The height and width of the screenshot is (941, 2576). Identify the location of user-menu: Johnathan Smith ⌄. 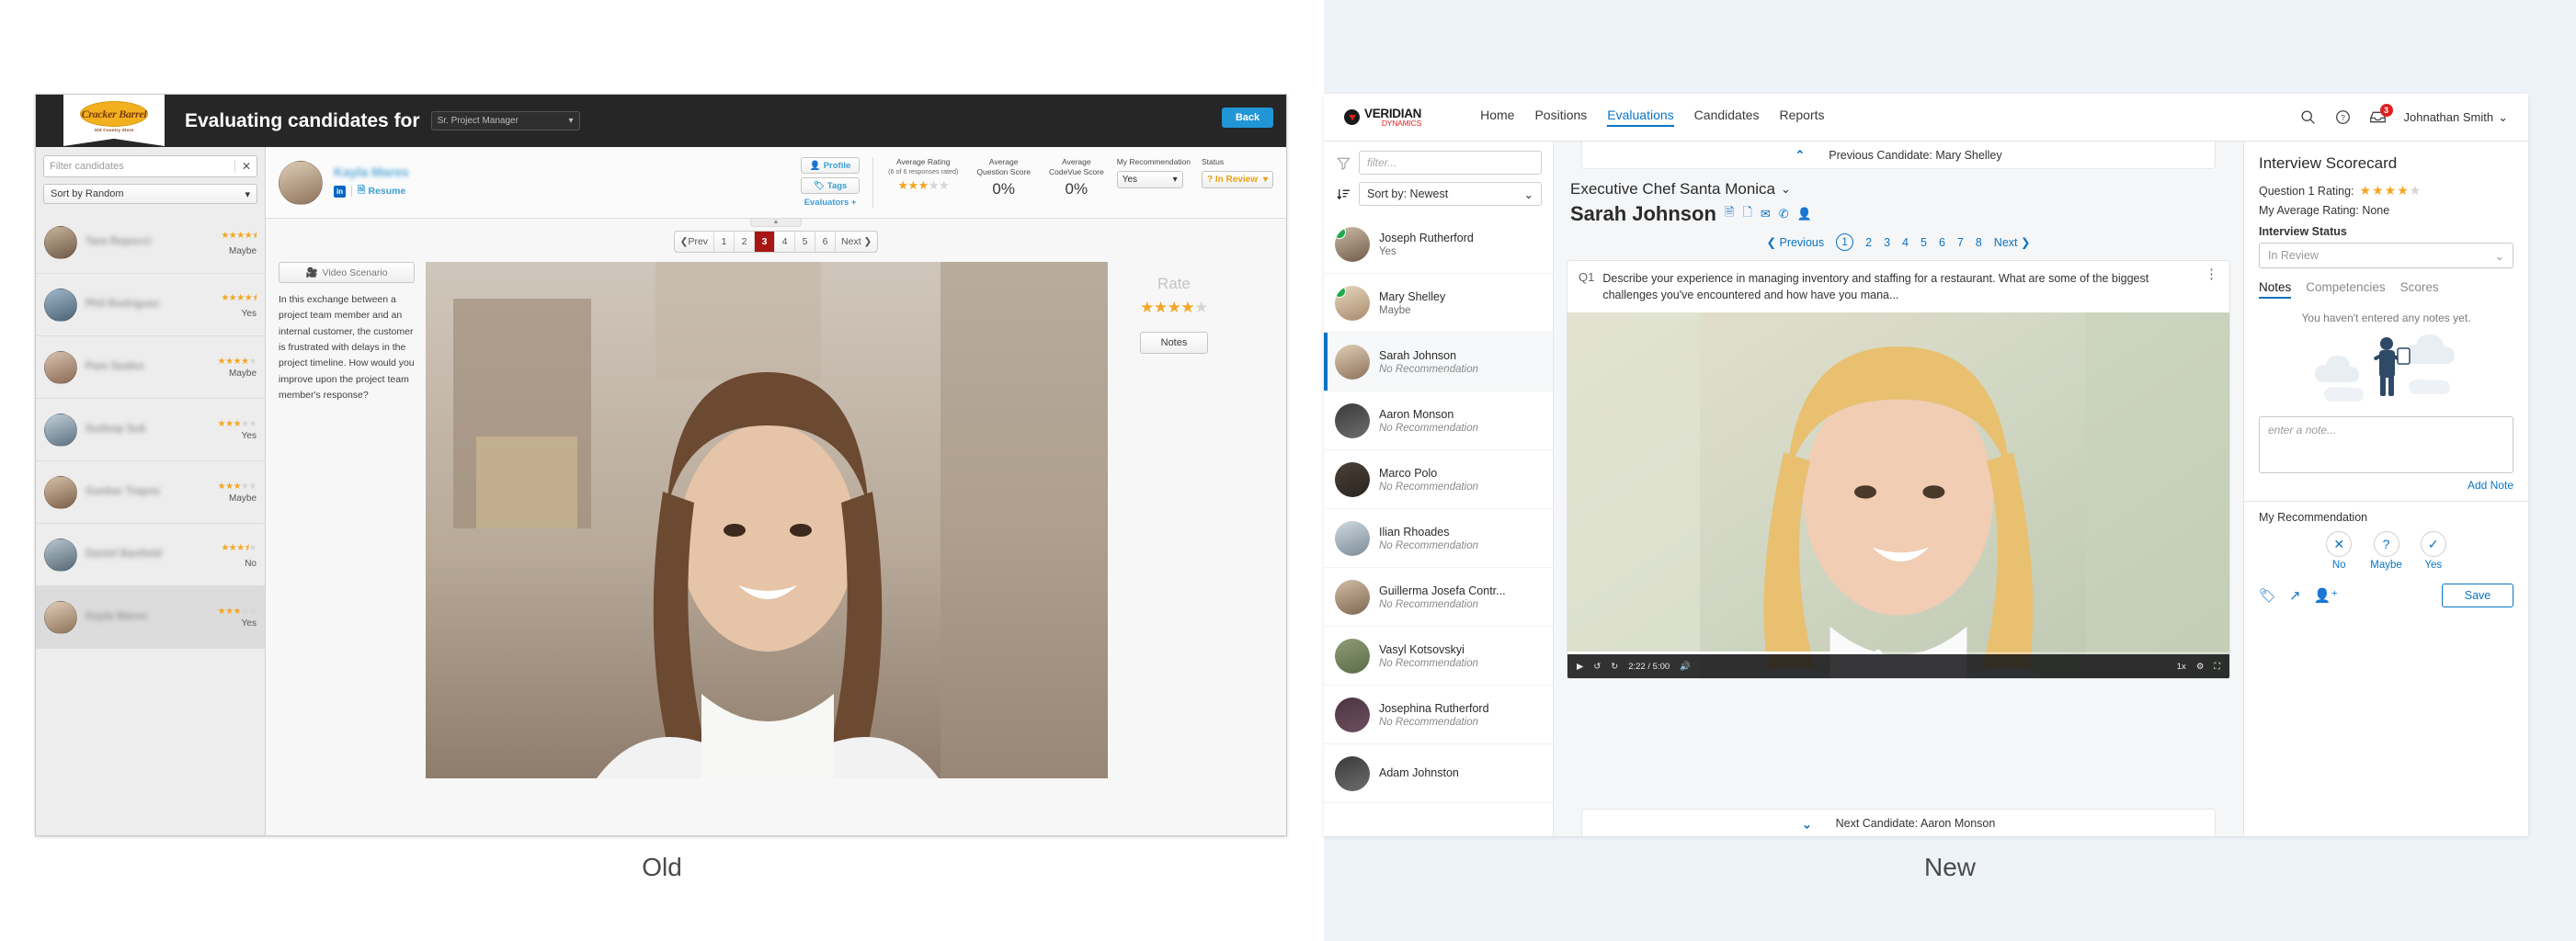
(2456, 117).